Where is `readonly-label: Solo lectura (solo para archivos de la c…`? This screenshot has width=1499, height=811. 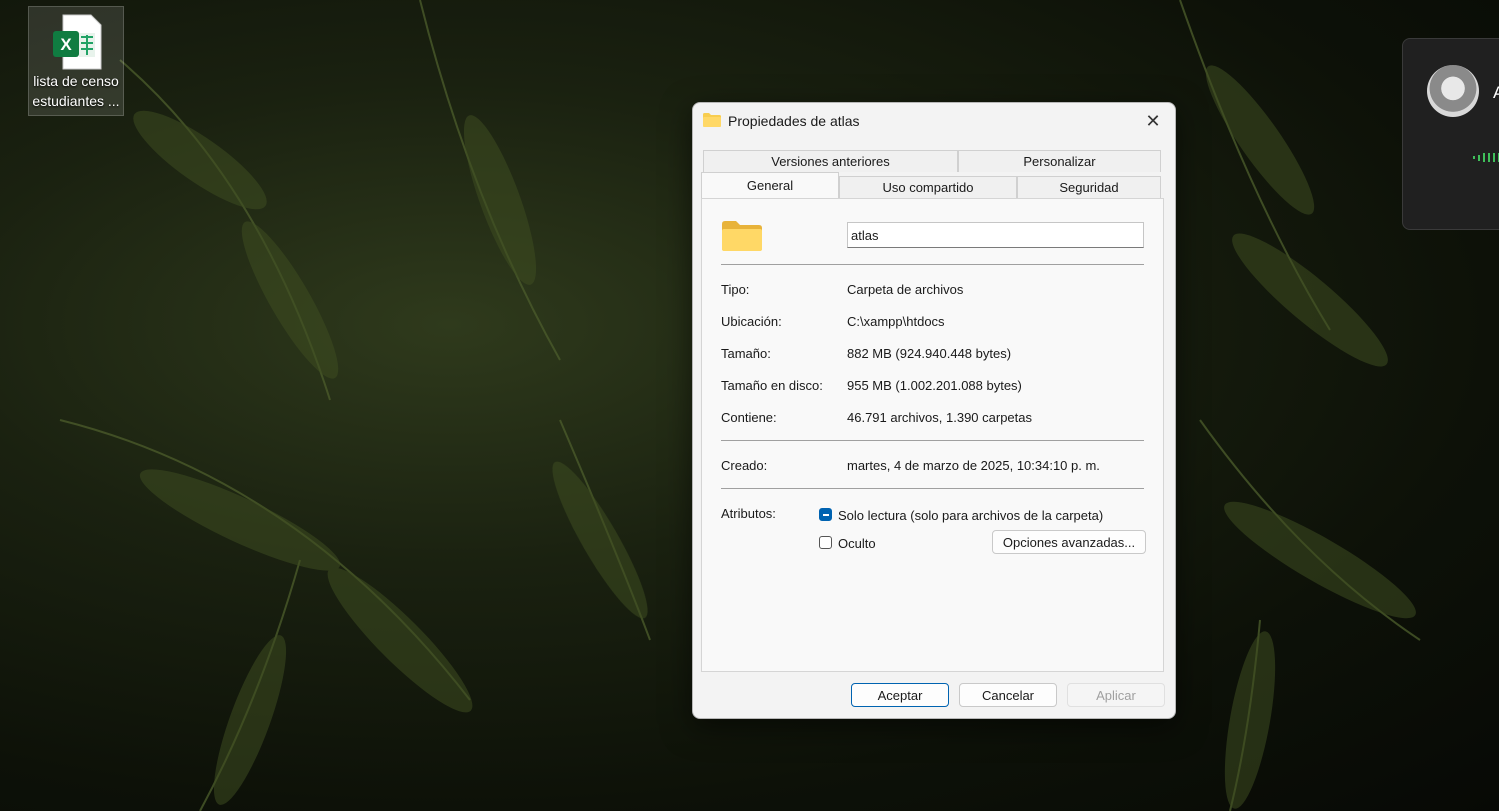
readonly-label: Solo lectura (solo para archivos de la c… is located at coordinates (970, 515).